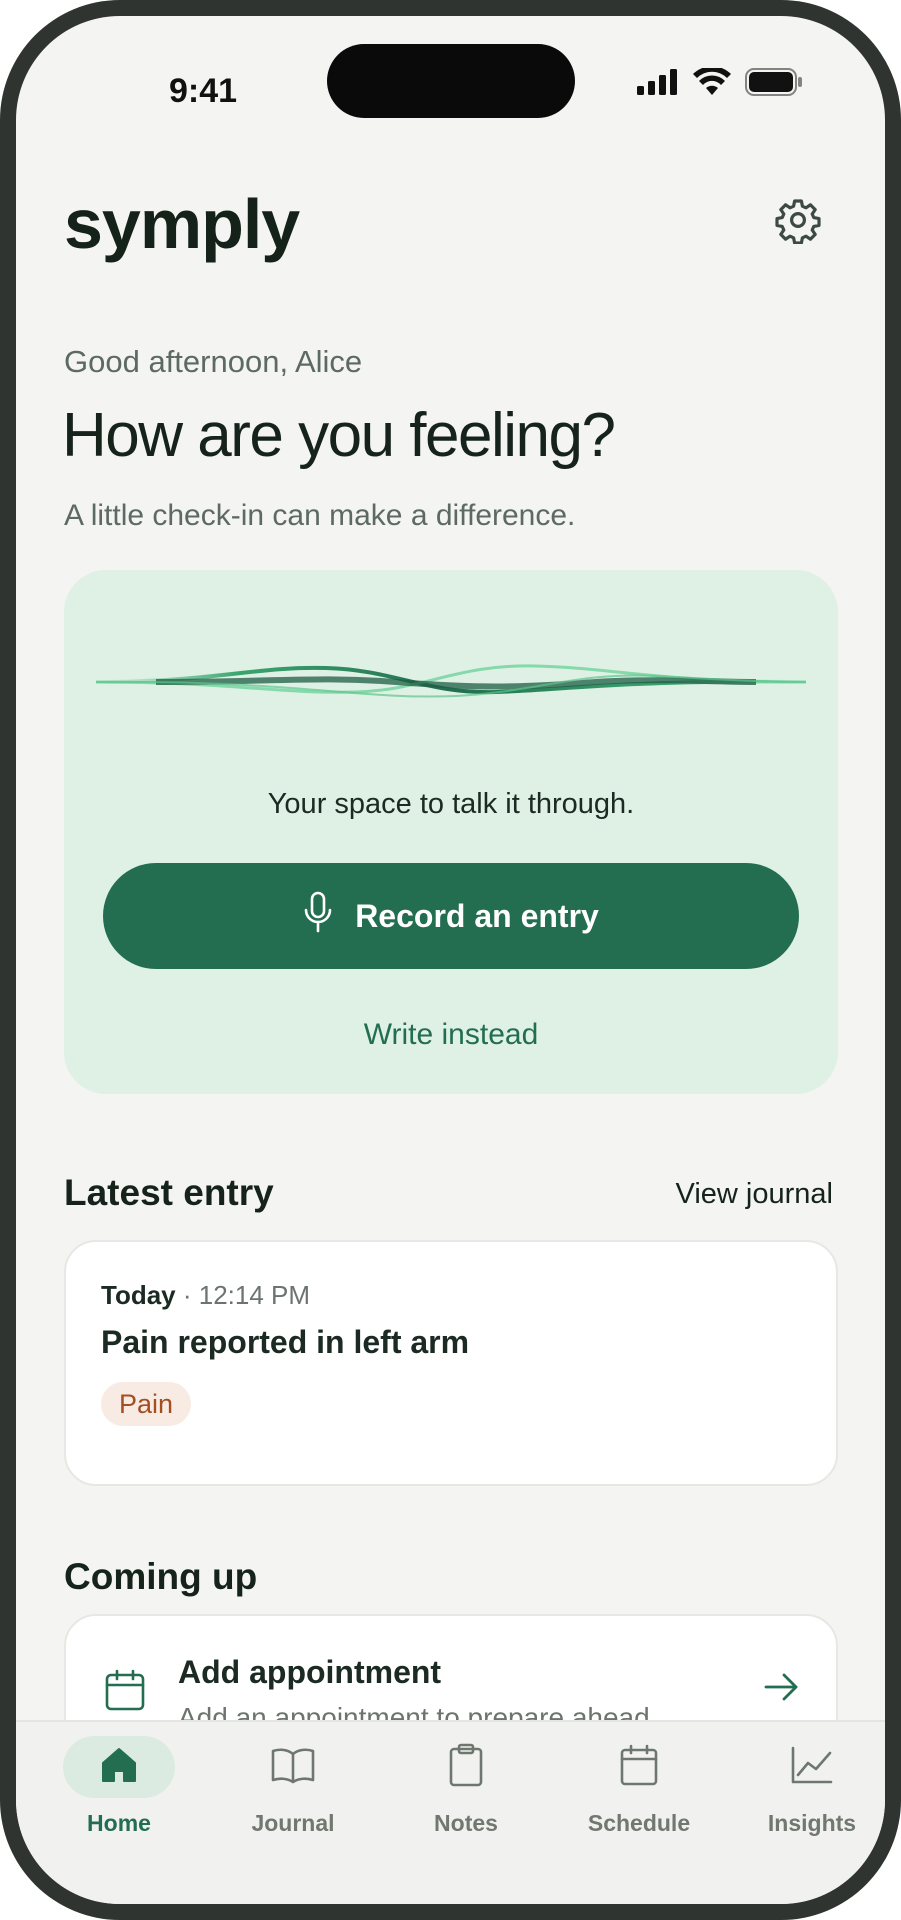 The height and width of the screenshot is (1920, 901). I want to click on entry-tag-badge: Pain, so click(146, 1404).